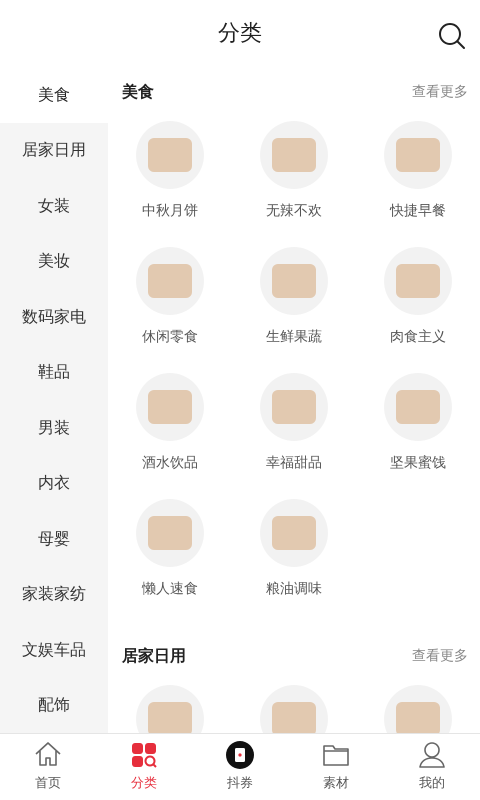  Describe the element at coordinates (294, 337) in the screenshot. I see `category-label: 生鲜果蔬` at that location.